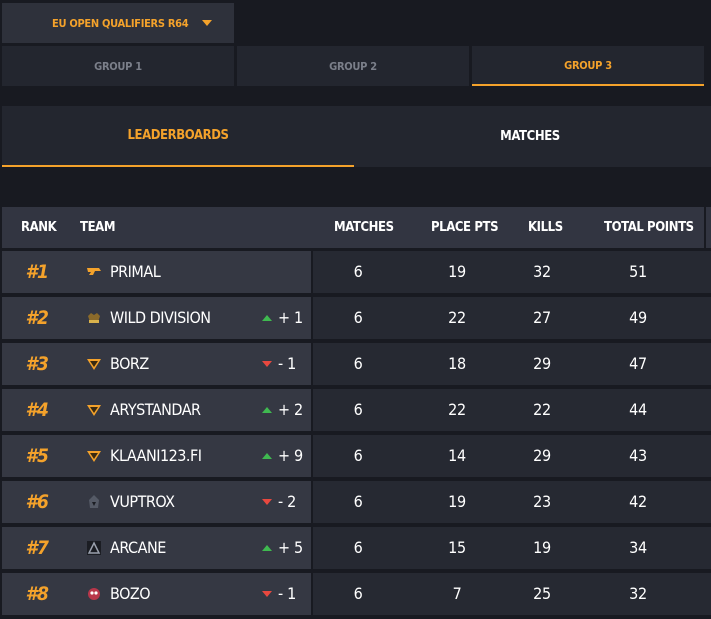 Image resolution: width=711 pixels, height=619 pixels. I want to click on tab-leaderboards: LEADERBOARDS, so click(178, 136).